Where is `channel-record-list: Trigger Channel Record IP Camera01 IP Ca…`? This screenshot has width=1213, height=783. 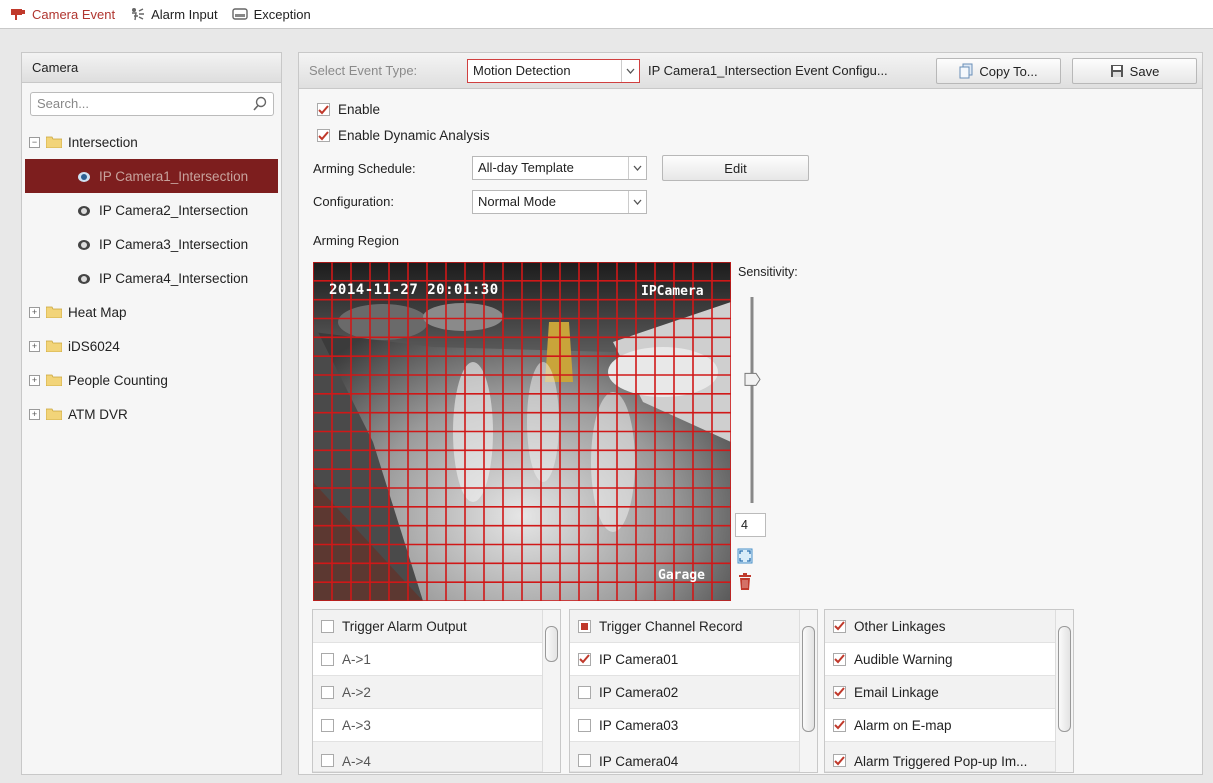
channel-record-list: Trigger Channel Record IP Camera01 IP Ca… is located at coordinates (693, 691).